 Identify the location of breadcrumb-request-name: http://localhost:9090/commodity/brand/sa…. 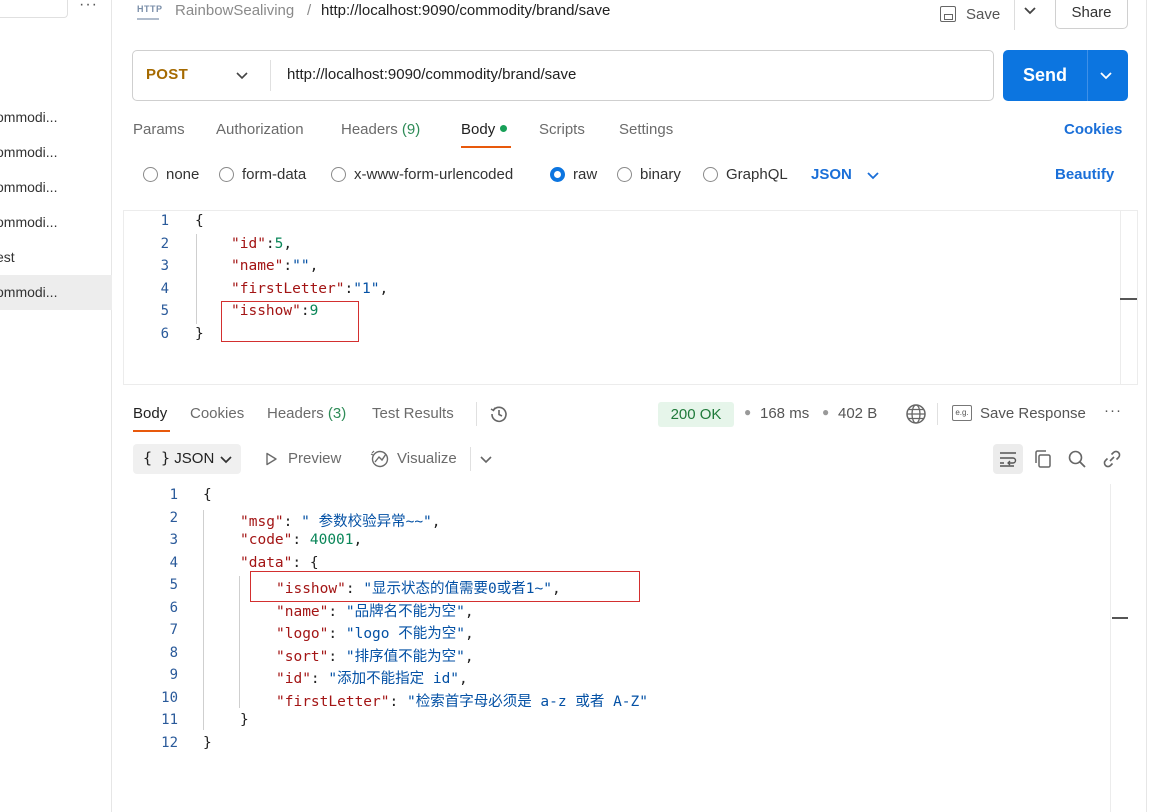
(465, 10).